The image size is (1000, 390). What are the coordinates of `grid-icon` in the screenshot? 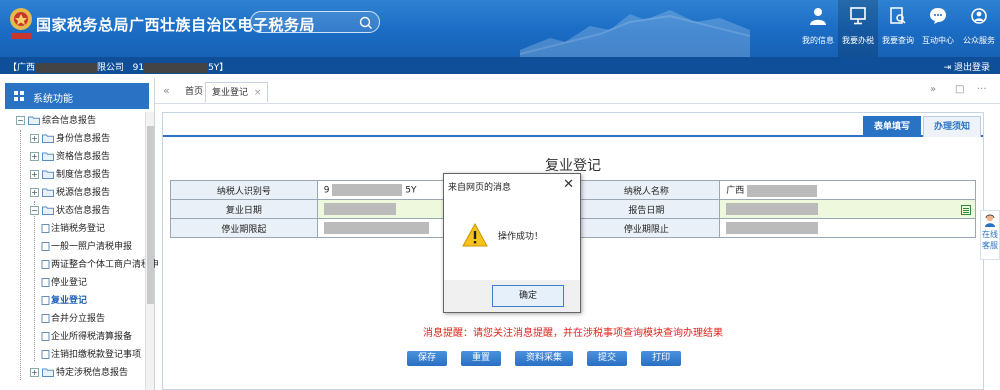 It's located at (19, 96).